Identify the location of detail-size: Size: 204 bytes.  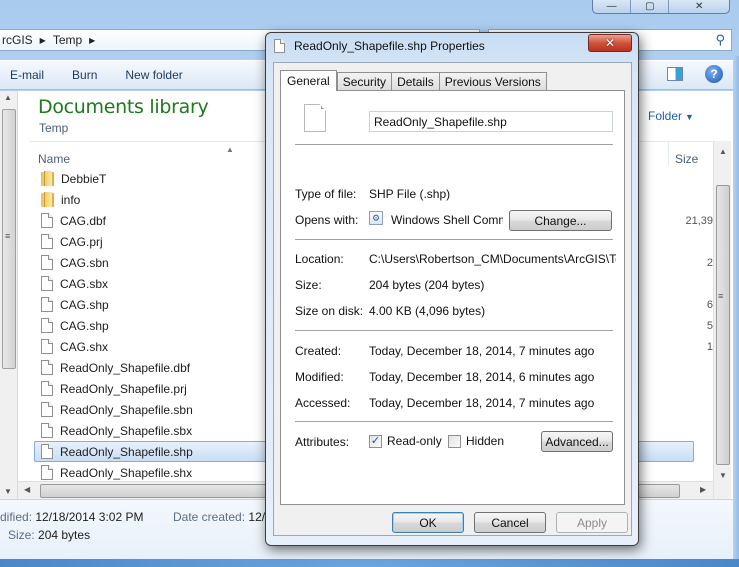
(49, 535).